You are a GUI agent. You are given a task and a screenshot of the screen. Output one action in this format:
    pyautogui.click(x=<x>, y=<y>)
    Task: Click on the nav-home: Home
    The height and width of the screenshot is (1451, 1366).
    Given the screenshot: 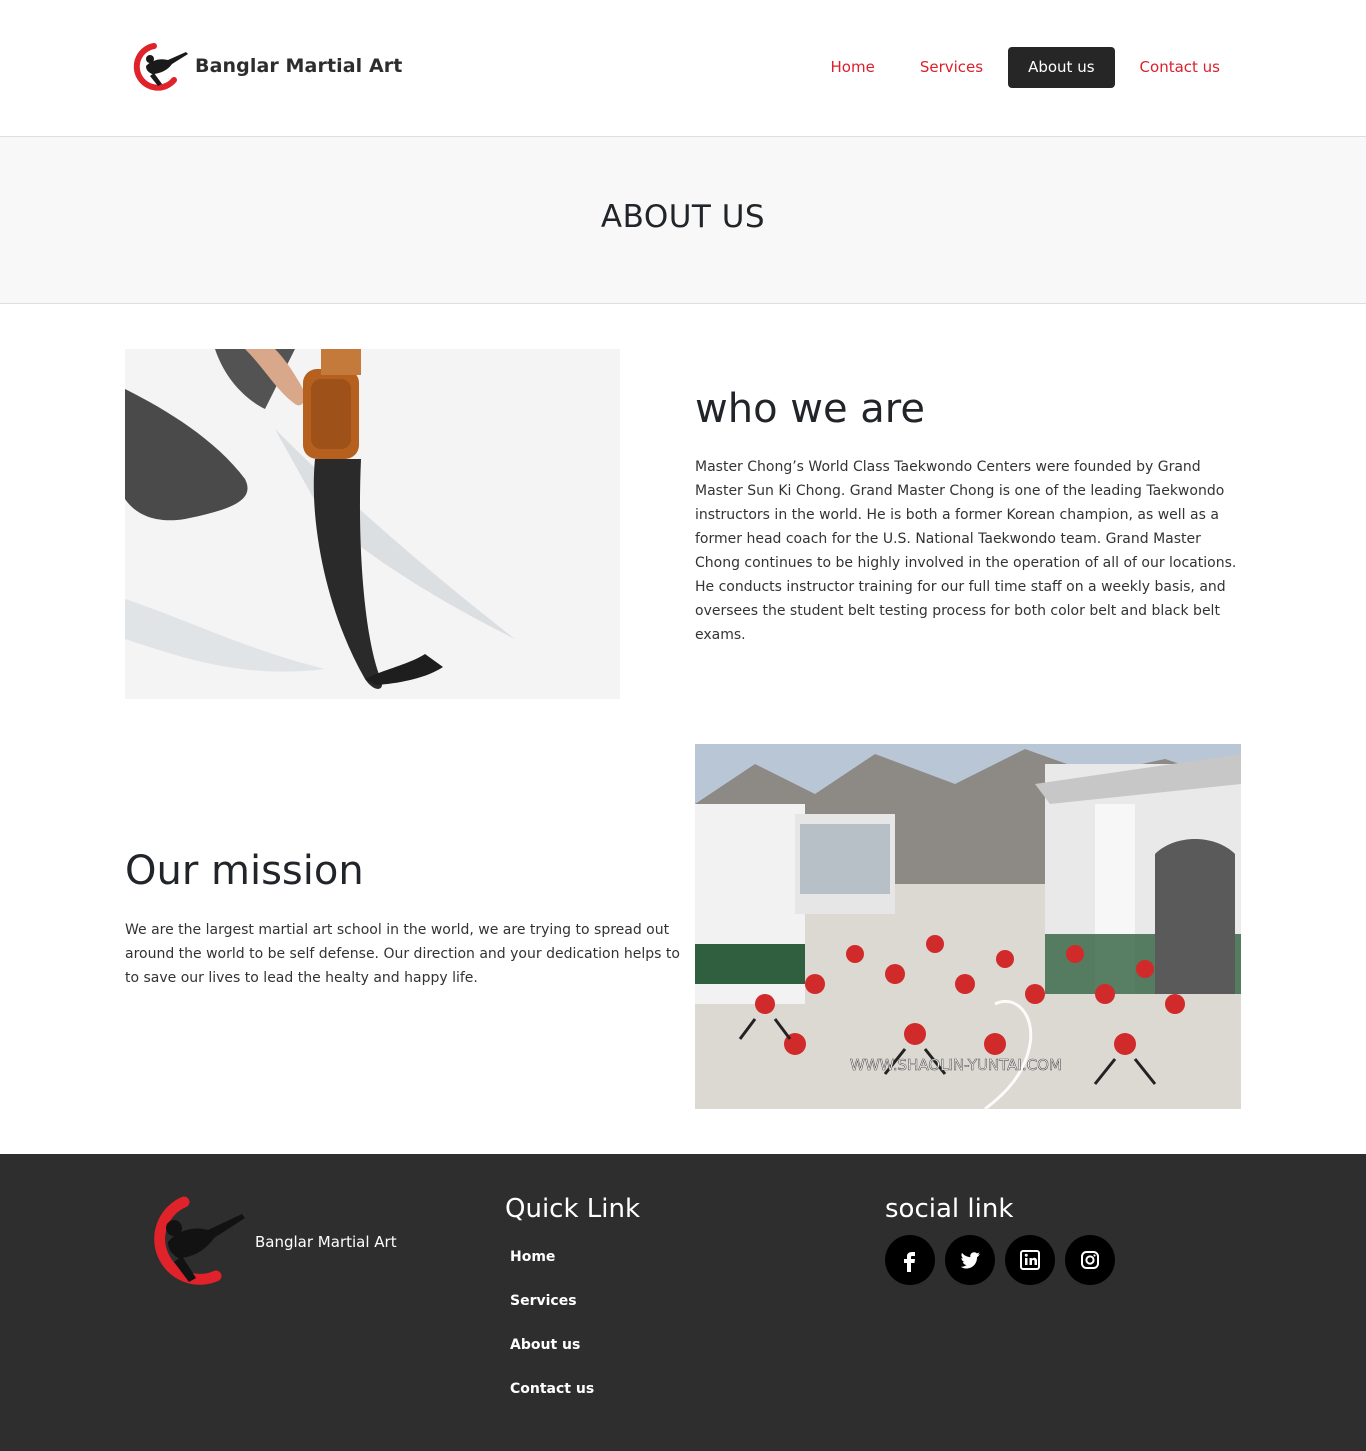 What is the action you would take?
    pyautogui.click(x=853, y=67)
    